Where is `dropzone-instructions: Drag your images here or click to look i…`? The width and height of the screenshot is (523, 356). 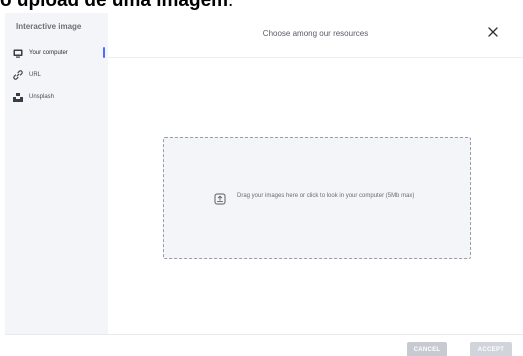 dropzone-instructions: Drag your images here or click to look i… is located at coordinates (326, 196).